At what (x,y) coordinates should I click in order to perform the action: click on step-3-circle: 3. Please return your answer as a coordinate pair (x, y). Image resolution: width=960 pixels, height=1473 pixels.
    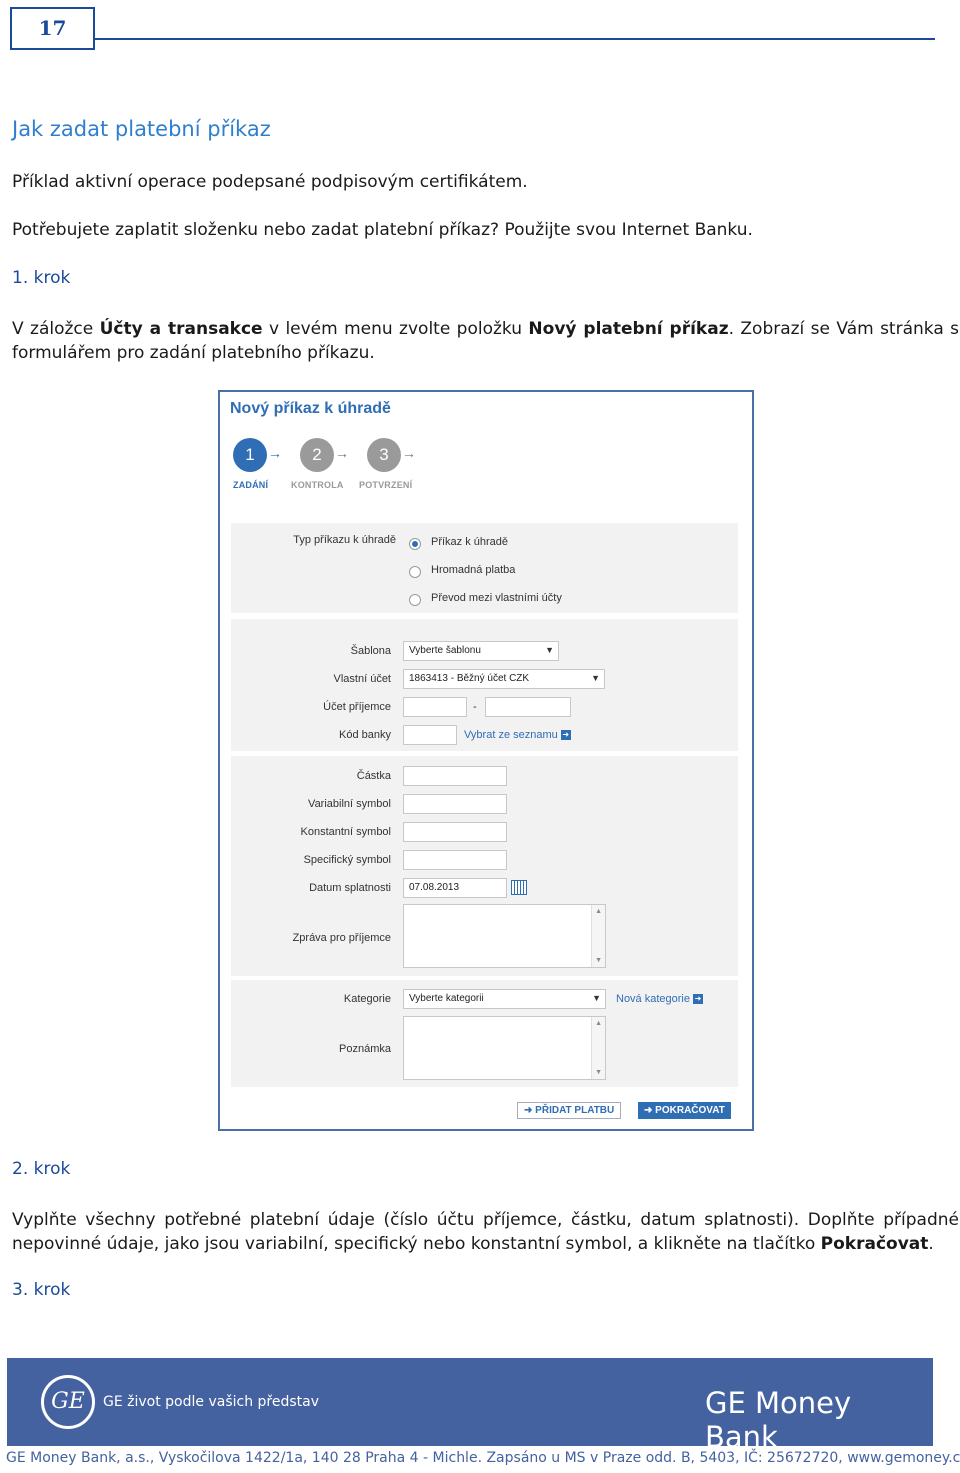
    Looking at the image, I should click on (384, 455).